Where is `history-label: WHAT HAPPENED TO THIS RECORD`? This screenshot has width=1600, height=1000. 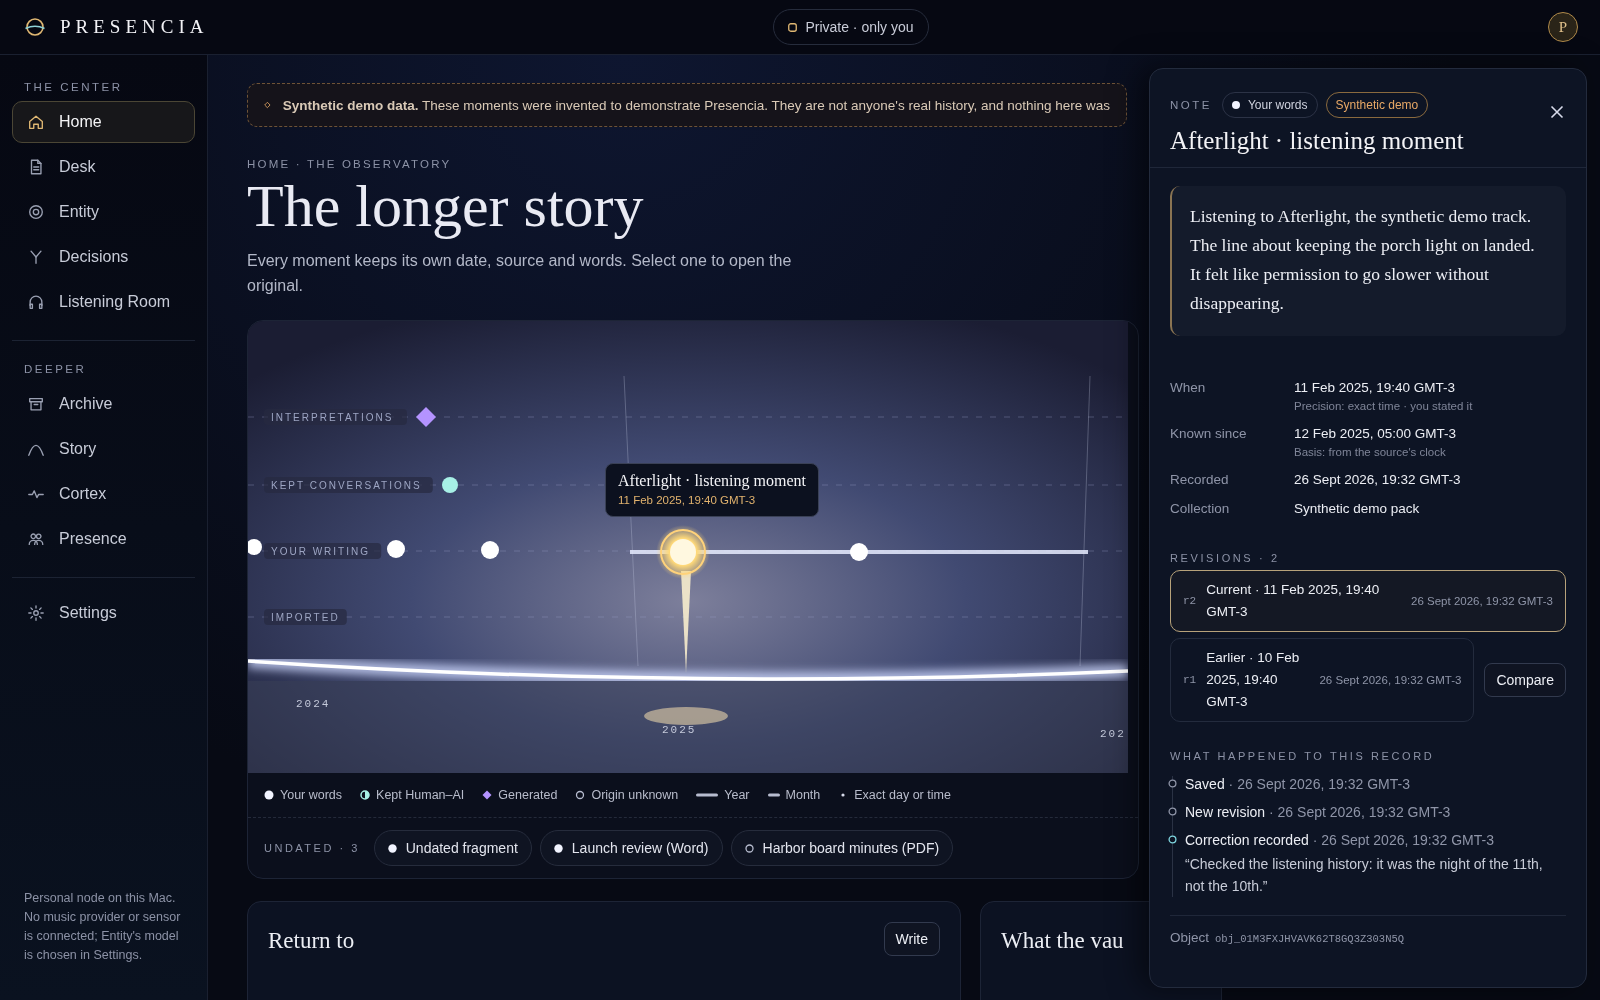
history-label: WHAT HAPPENED TO THIS RECORD is located at coordinates (1303, 756).